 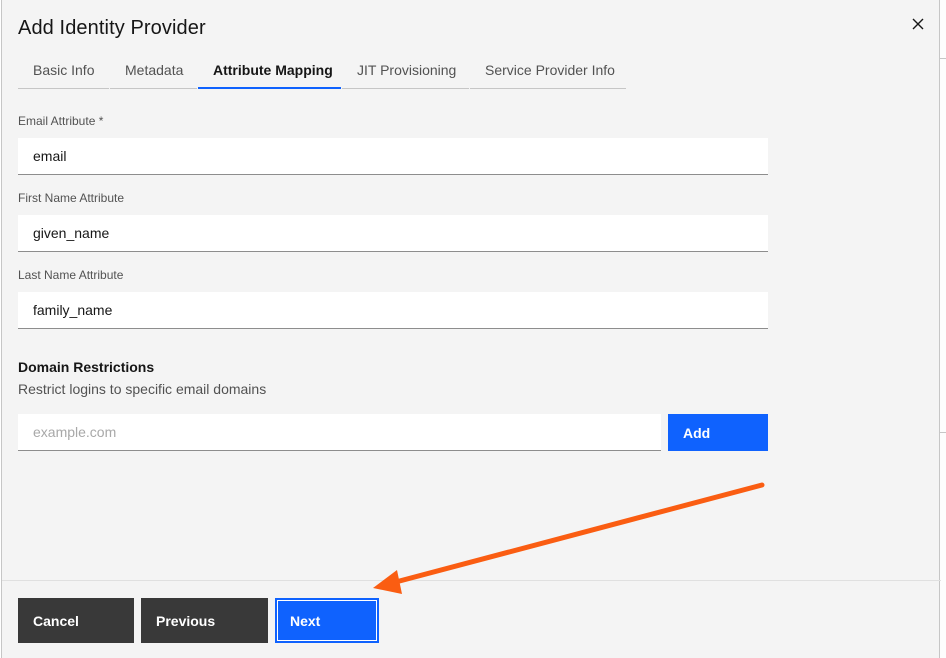 I want to click on tab-attribute-mapping: Attribute Mapping, so click(x=269, y=70).